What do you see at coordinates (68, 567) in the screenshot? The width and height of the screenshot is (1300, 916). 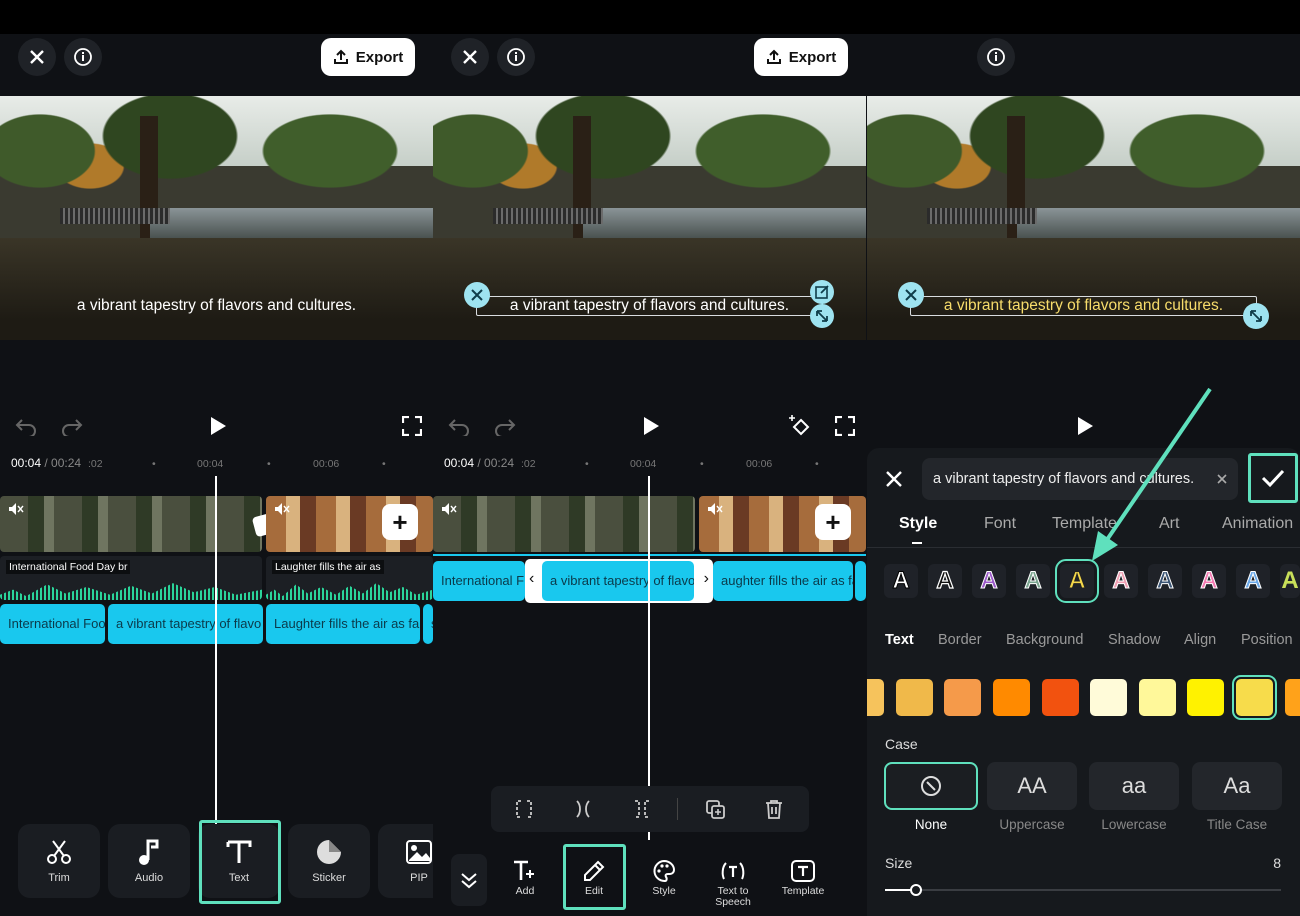 I see `audio-label: International Food Day br` at bounding box center [68, 567].